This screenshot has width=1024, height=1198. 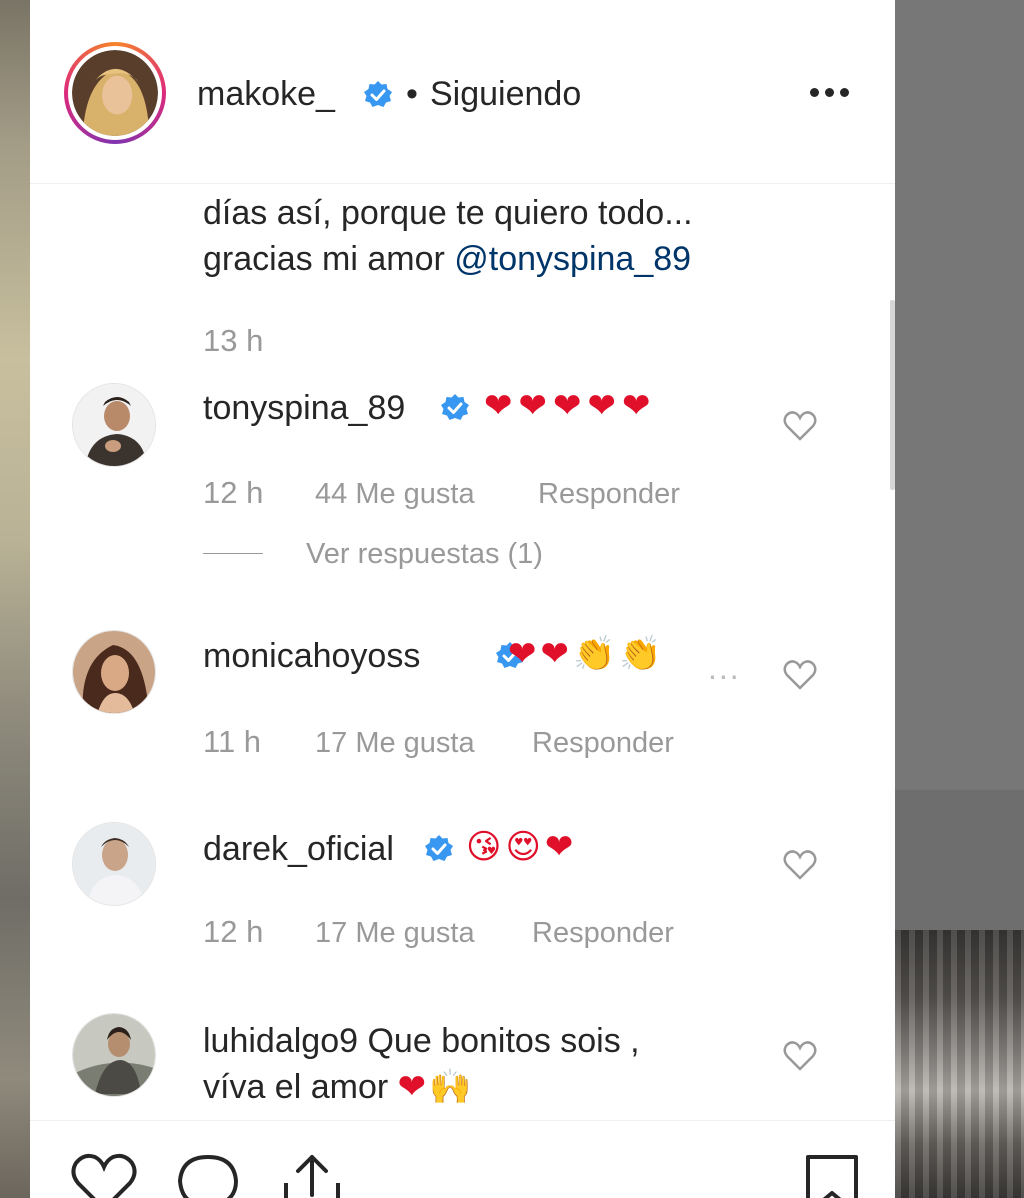 I want to click on author-avatar, so click(x=115, y=93).